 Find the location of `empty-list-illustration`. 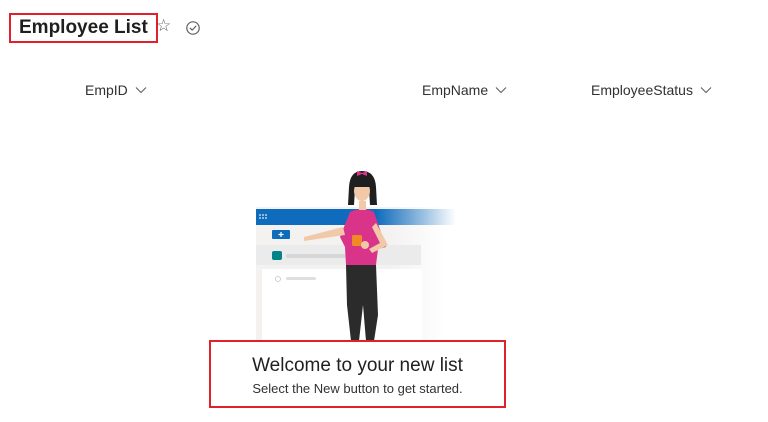

empty-list-illustration is located at coordinates (356, 258).